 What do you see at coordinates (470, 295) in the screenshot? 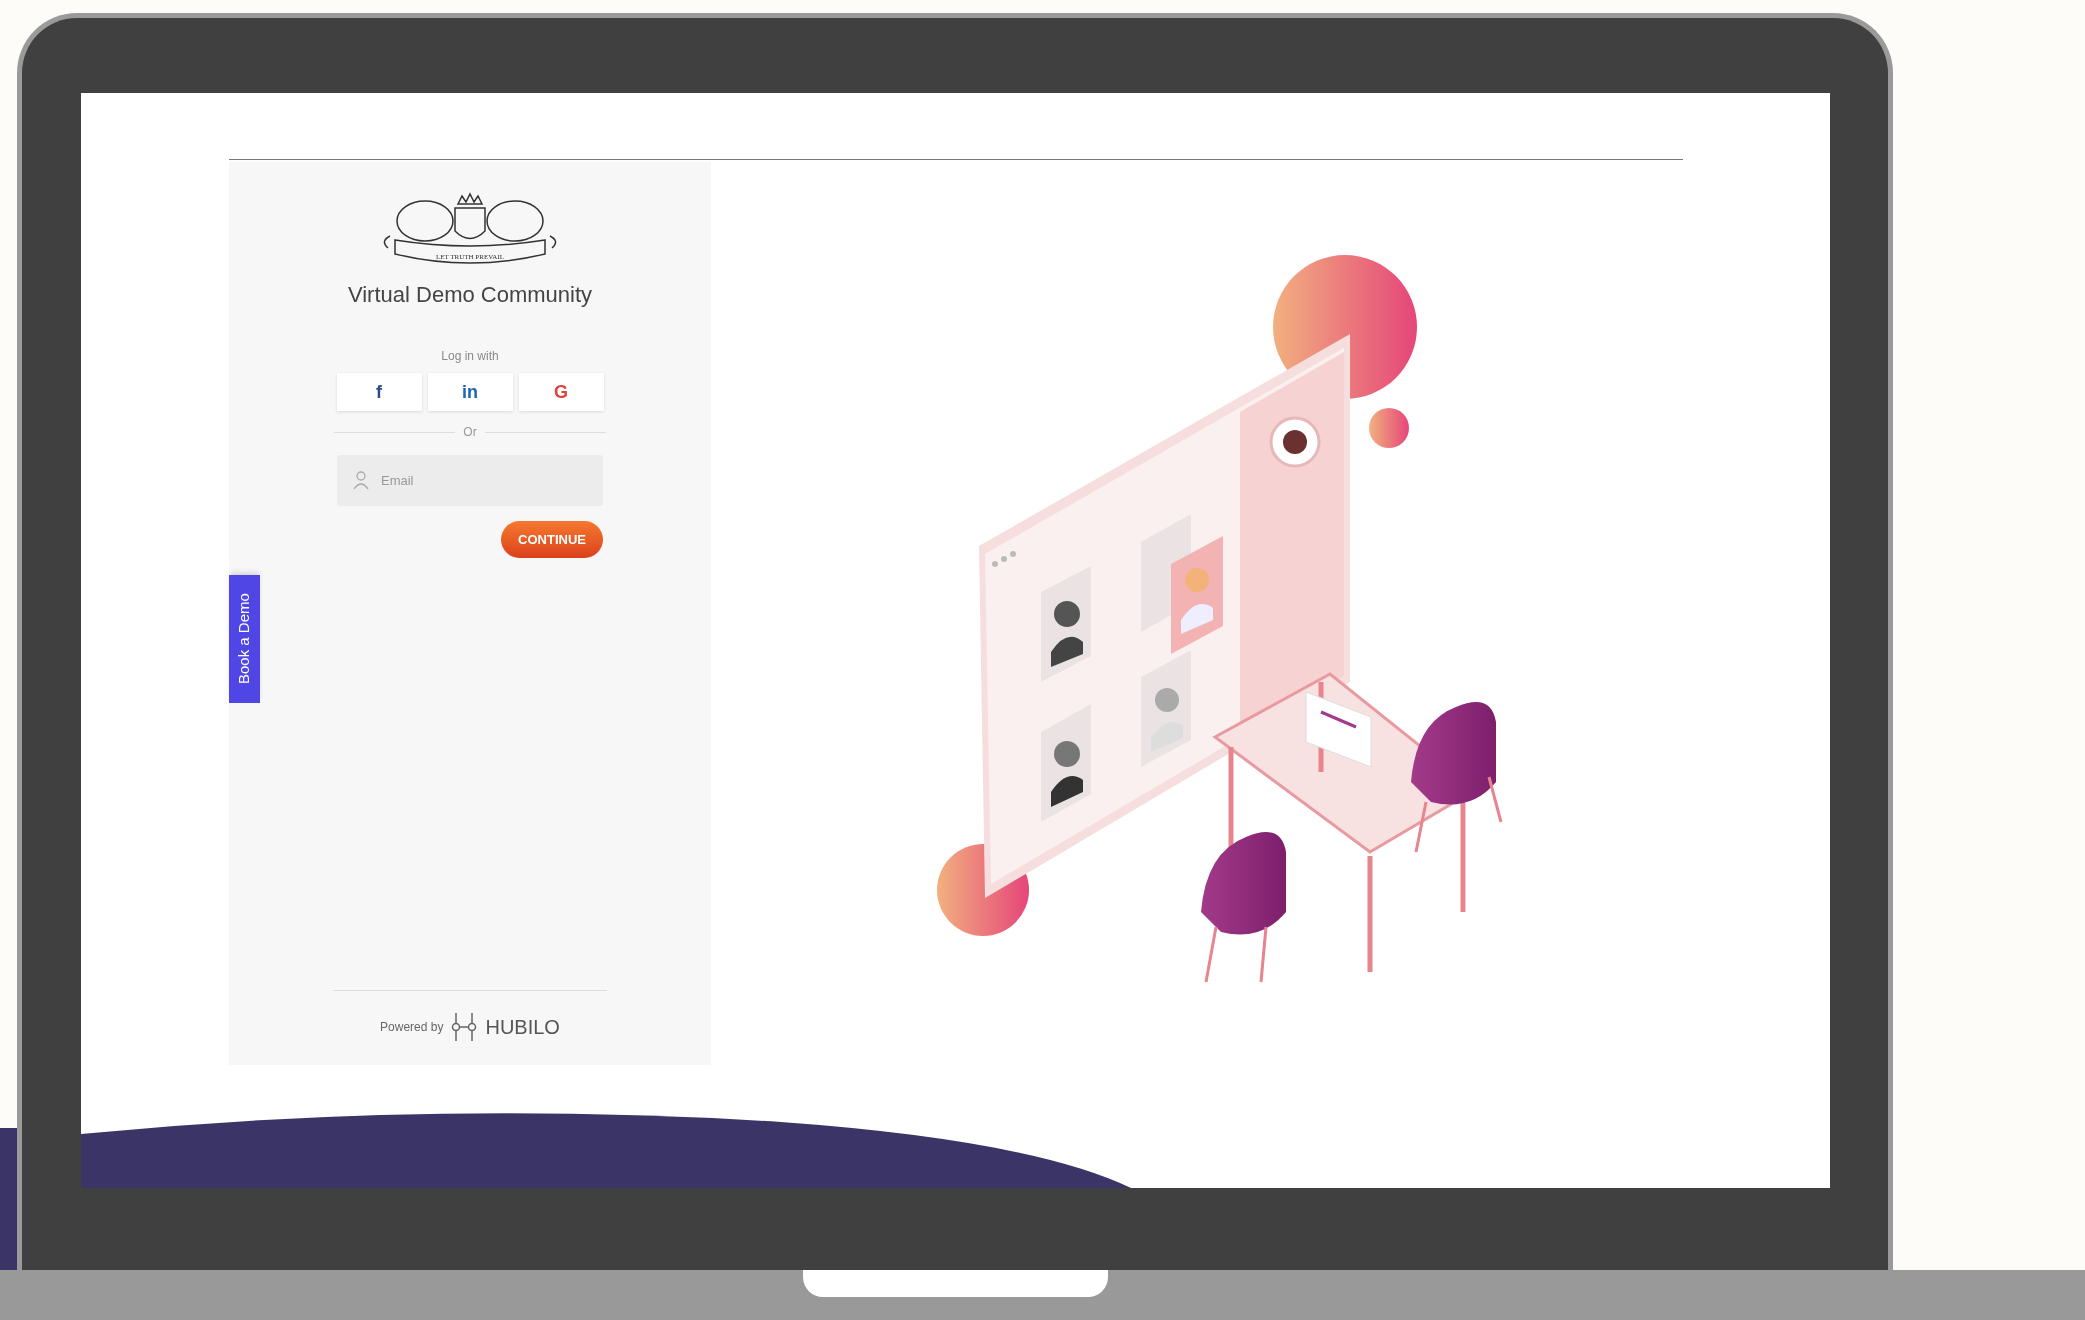
I see `site-title: Virtual Demo Community` at bounding box center [470, 295].